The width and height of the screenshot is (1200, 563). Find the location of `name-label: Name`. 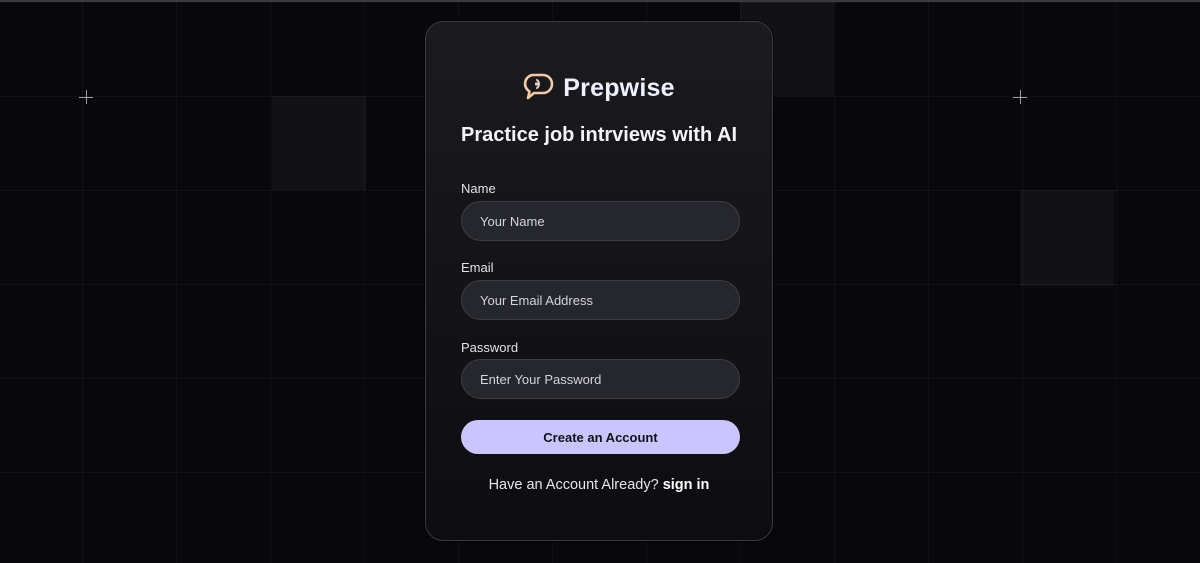

name-label: Name is located at coordinates (478, 188).